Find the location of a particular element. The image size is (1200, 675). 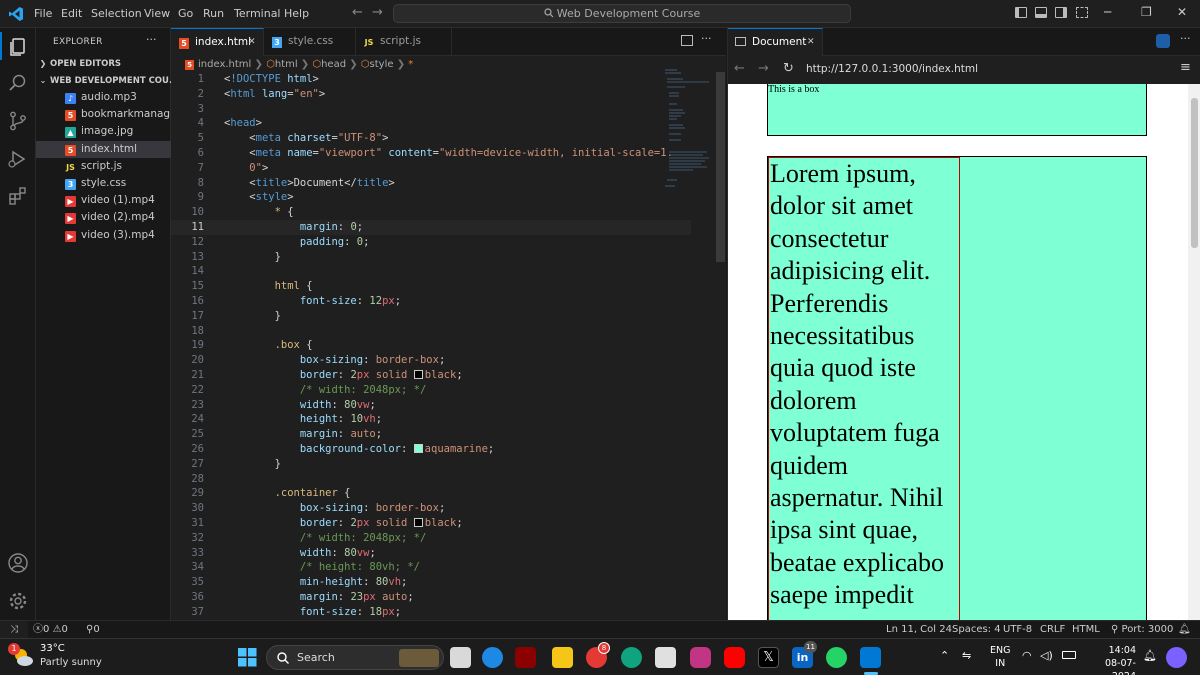

code-line: 32 /* width: 2048px; */ is located at coordinates (431, 538).